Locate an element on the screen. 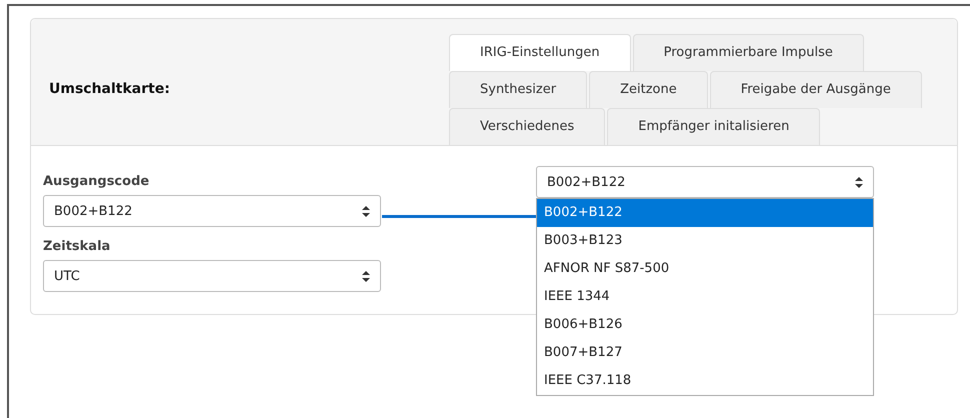 The image size is (970, 418). dropdown-option: B006+B126 is located at coordinates (705, 325).